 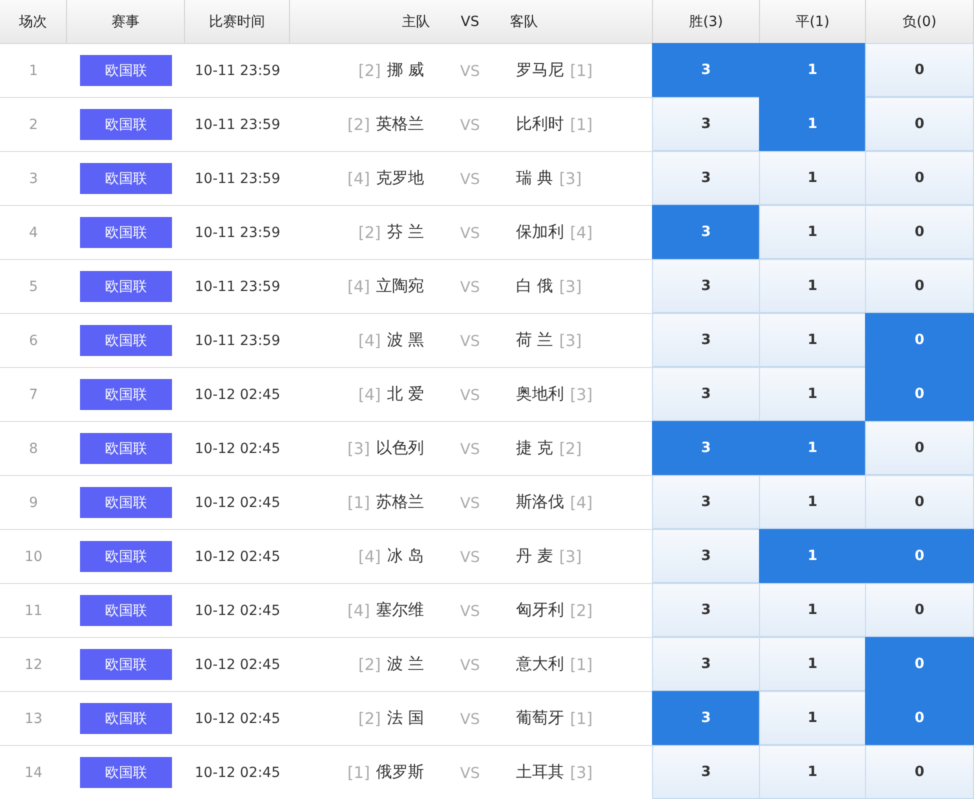 I want to click on match-number: 7, so click(x=33, y=394).